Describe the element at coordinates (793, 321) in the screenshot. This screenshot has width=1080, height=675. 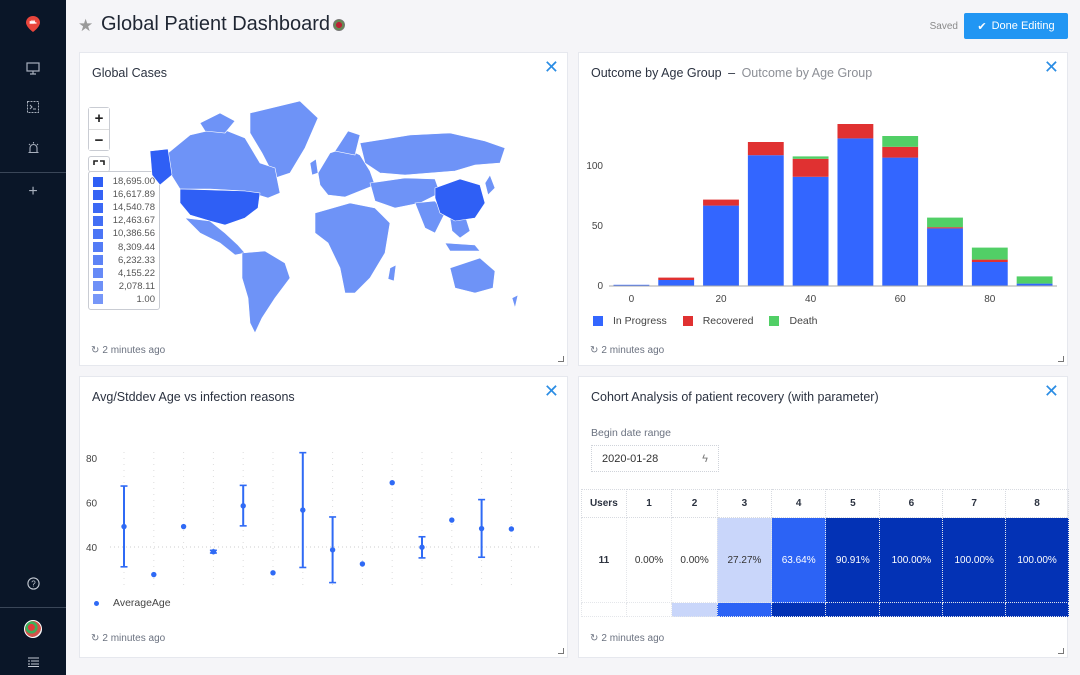
I see `legend-item: Death` at that location.